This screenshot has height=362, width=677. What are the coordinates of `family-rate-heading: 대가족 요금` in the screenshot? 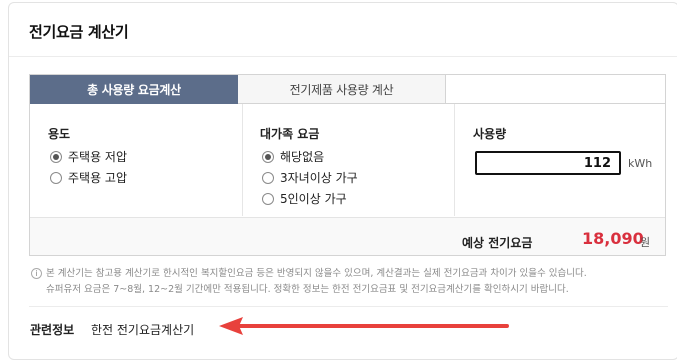 It's located at (290, 134).